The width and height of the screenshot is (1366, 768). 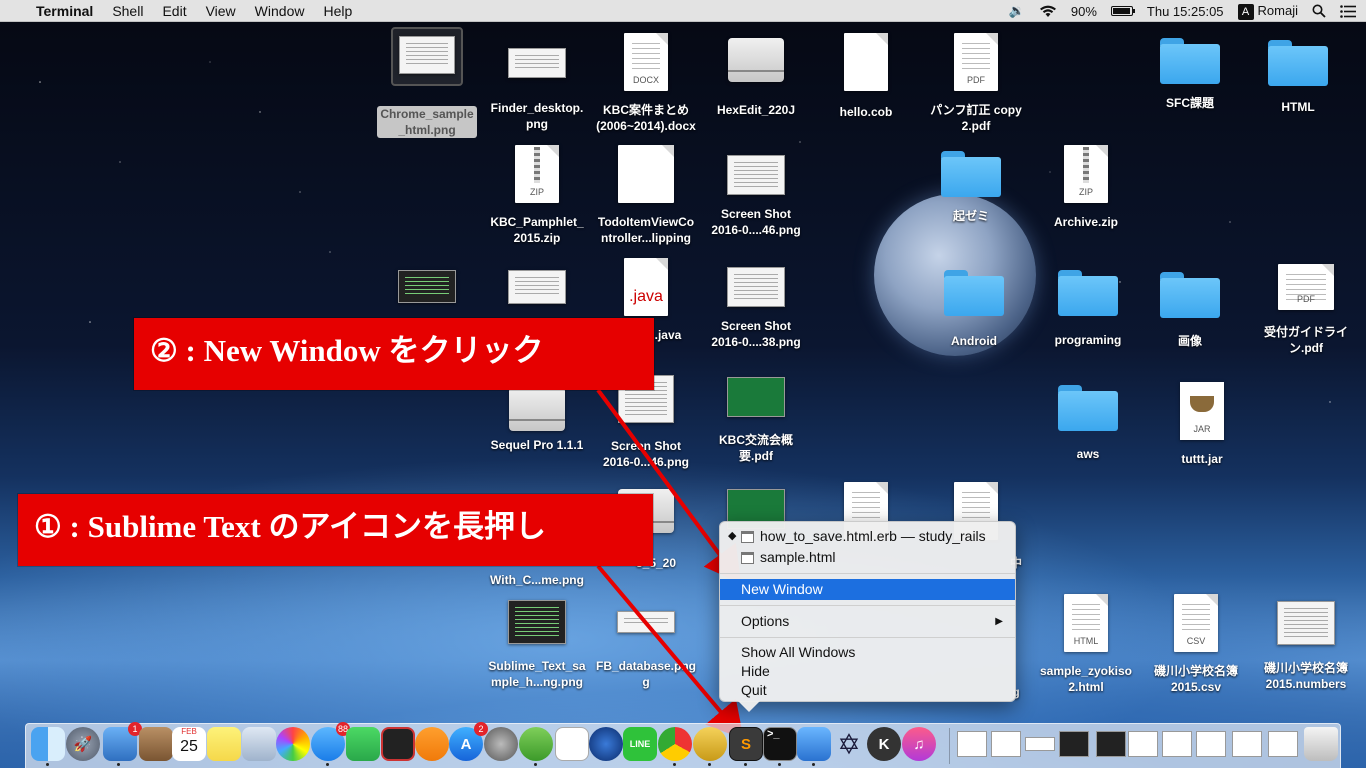 I want to click on battery-icon, so click(x=1122, y=11).